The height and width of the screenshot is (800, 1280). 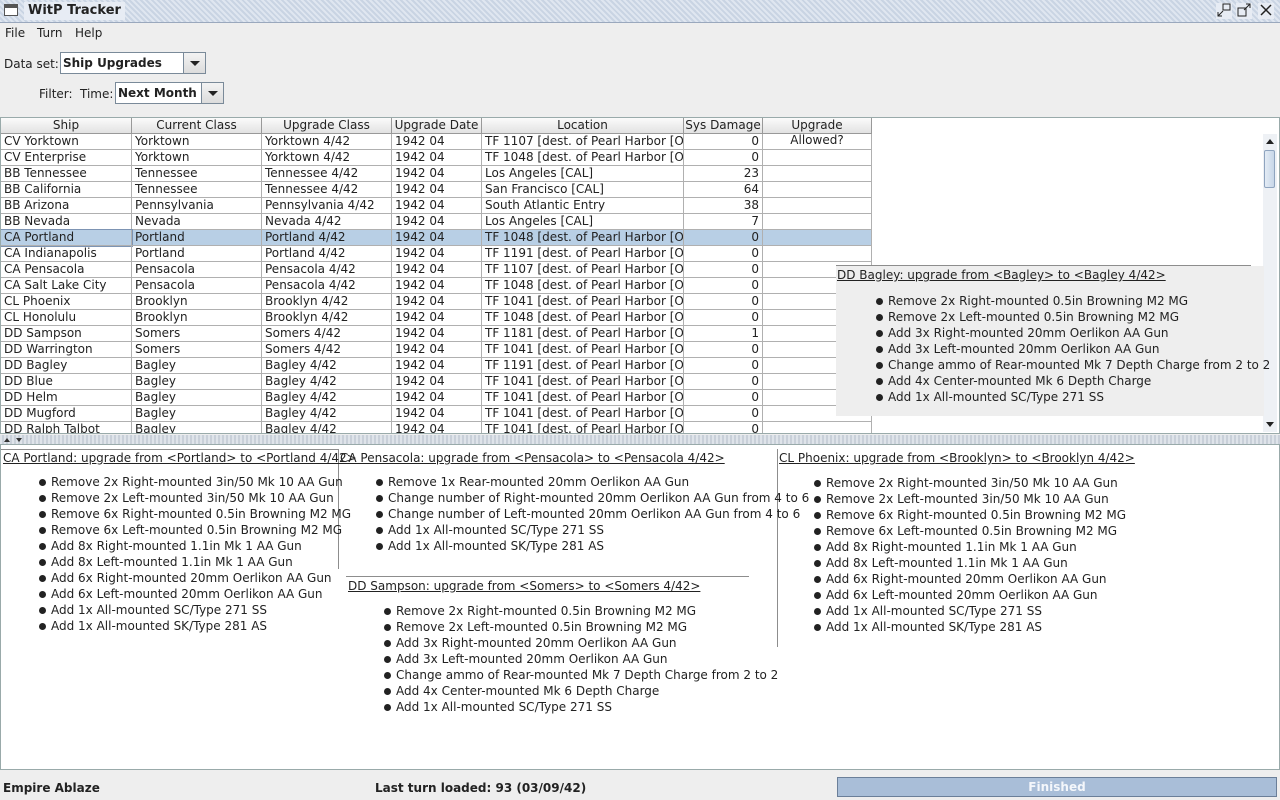 I want to click on column-header: Upgrade Date, so click(x=437, y=126).